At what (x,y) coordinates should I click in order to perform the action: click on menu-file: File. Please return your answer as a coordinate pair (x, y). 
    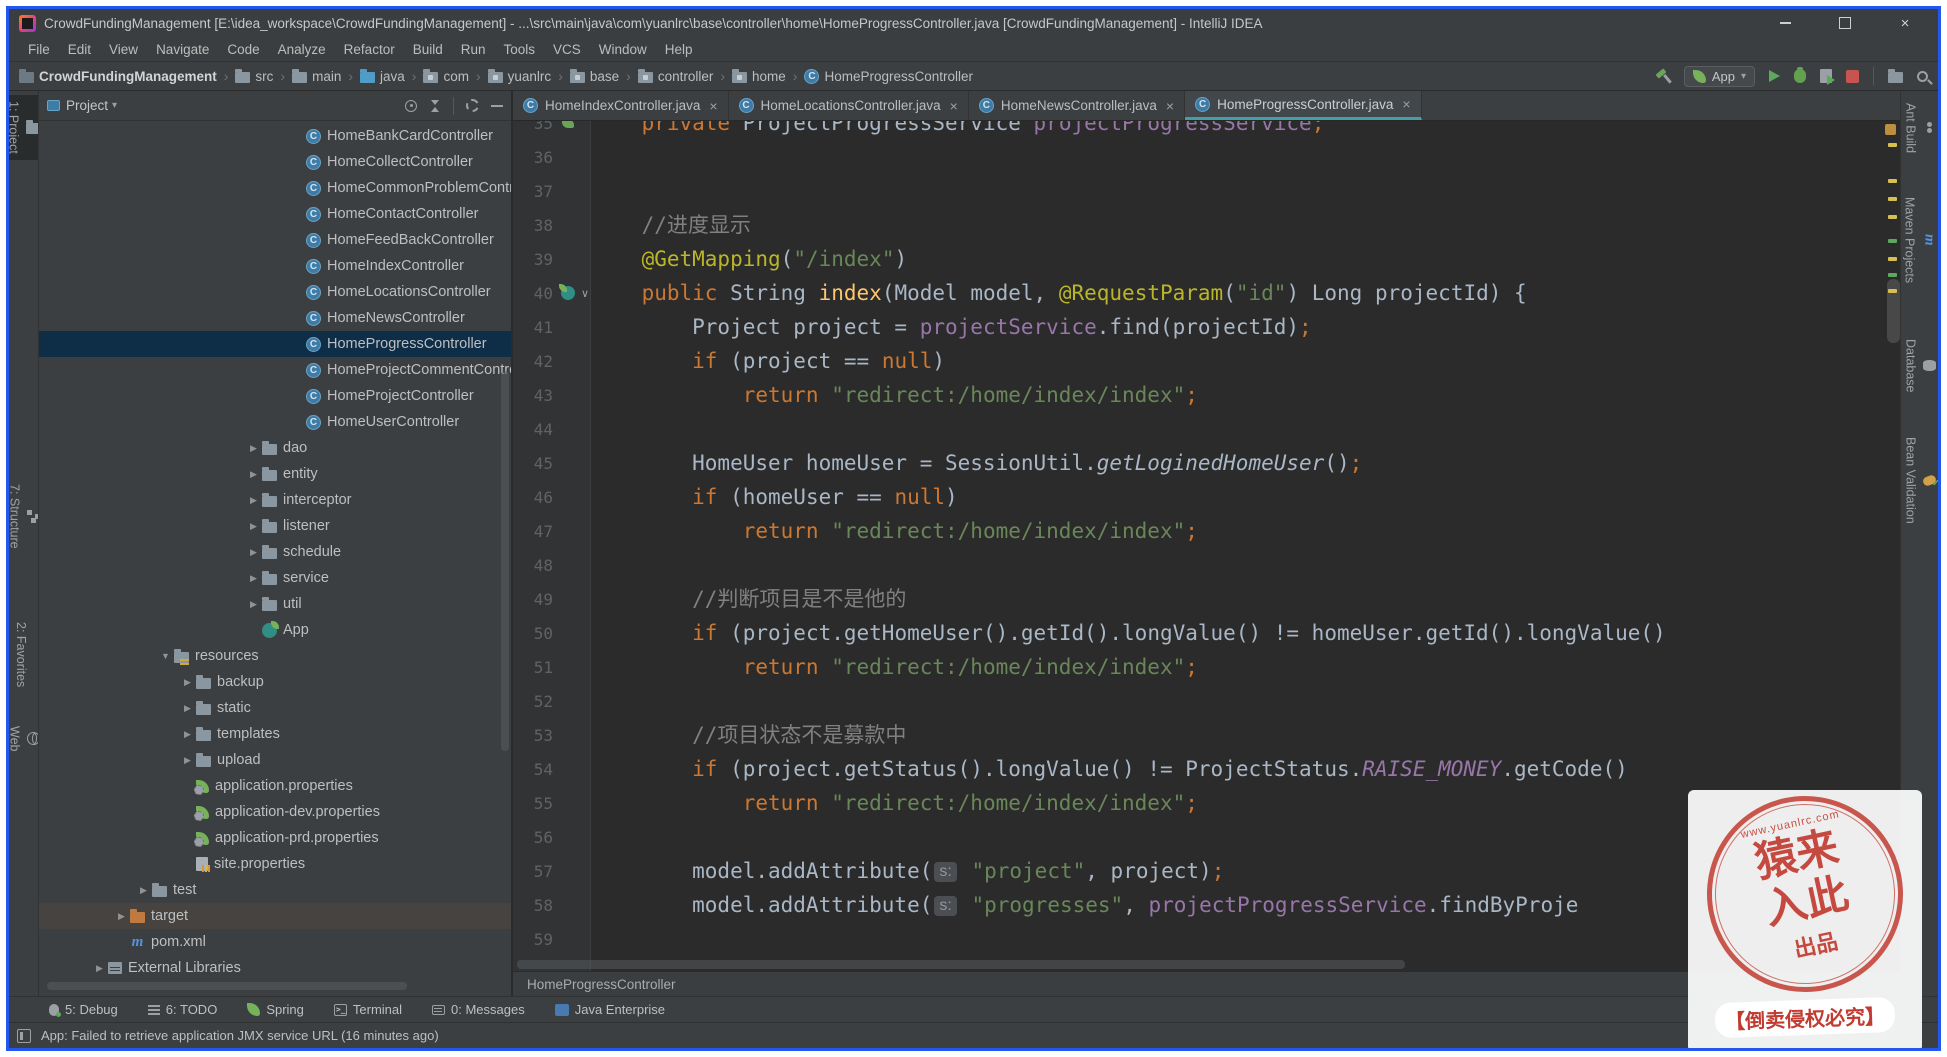
    Looking at the image, I should click on (39, 49).